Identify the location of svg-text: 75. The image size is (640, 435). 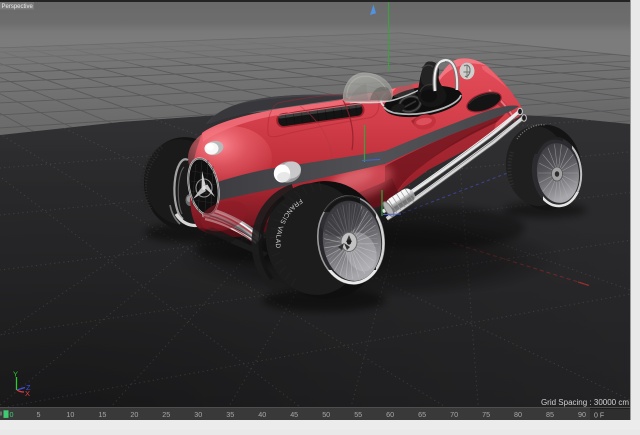
(486, 414).